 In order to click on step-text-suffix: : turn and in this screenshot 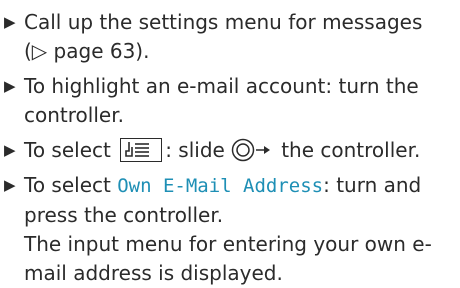, I will do `click(372, 185)`.